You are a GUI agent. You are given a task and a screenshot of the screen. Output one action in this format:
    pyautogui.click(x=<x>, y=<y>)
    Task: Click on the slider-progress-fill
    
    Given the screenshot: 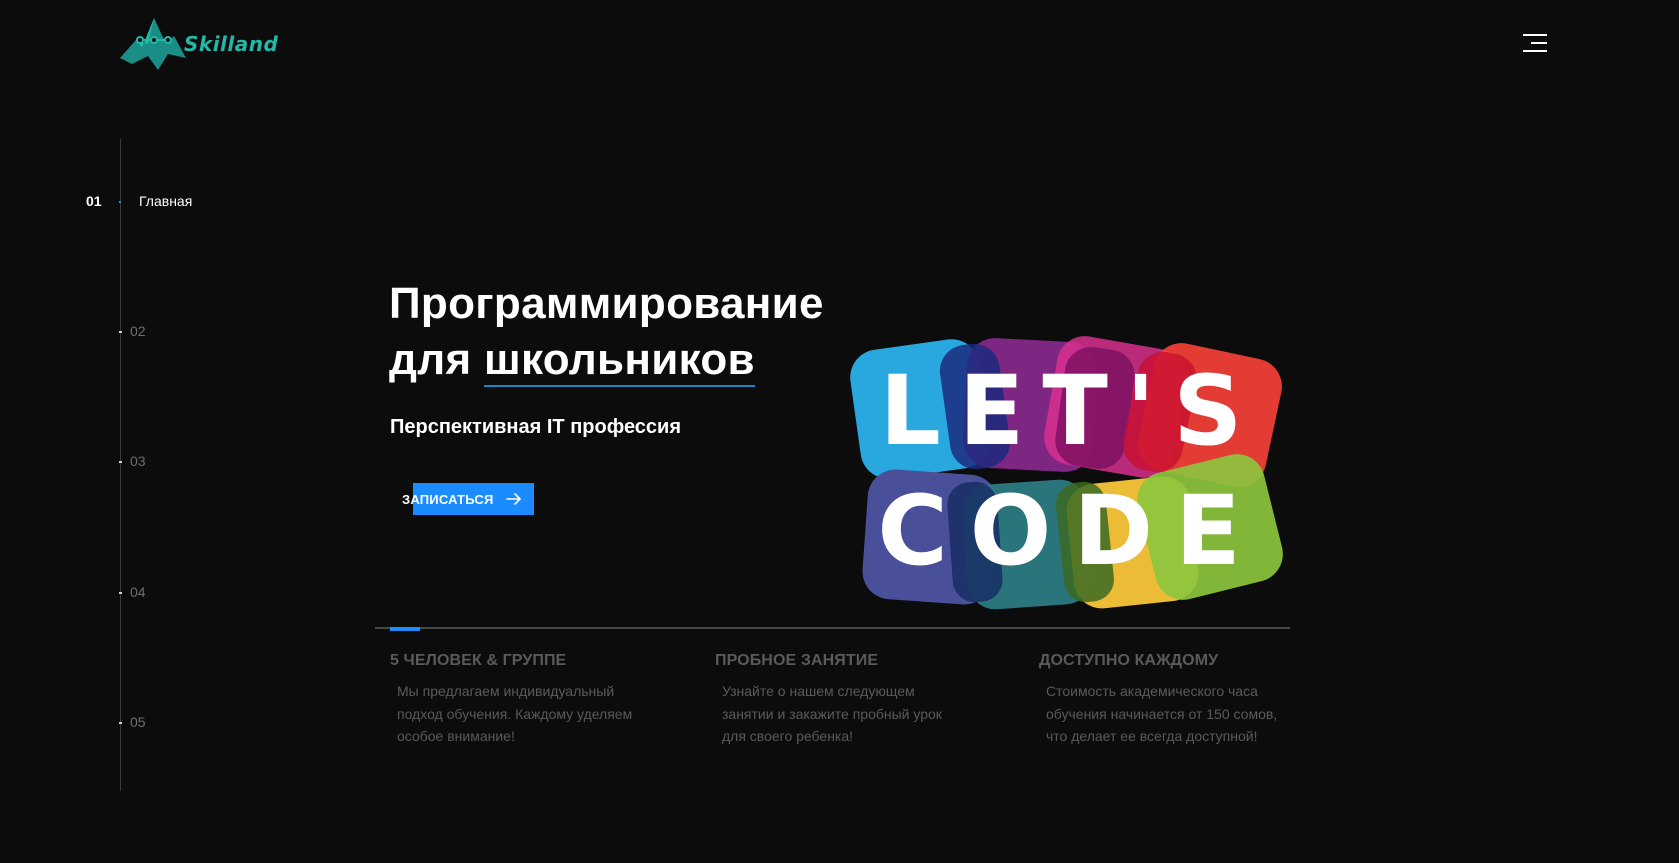 What is the action you would take?
    pyautogui.click(x=405, y=629)
    